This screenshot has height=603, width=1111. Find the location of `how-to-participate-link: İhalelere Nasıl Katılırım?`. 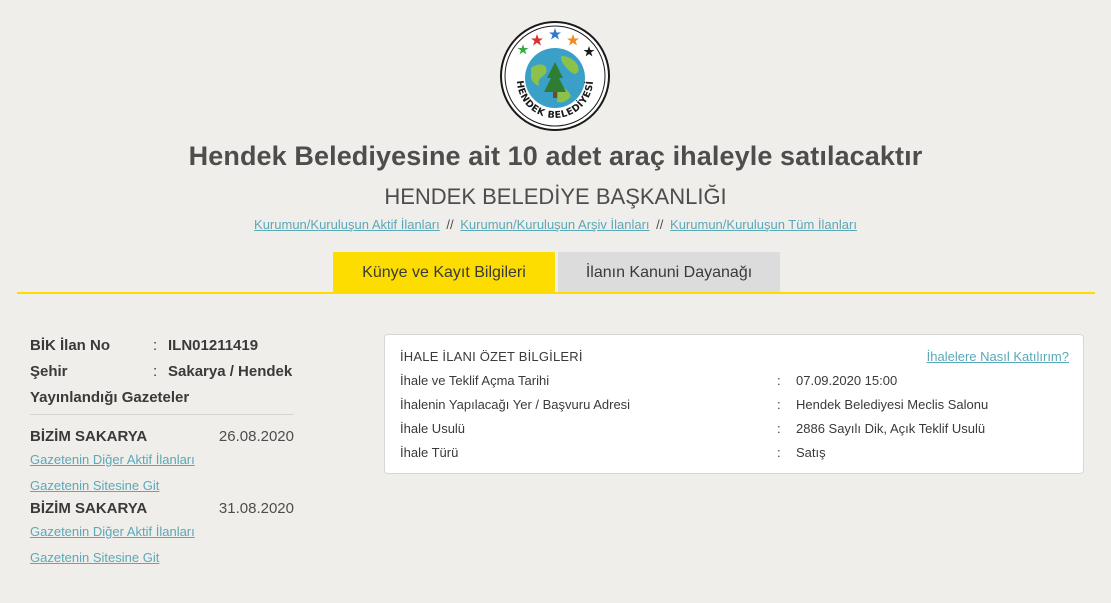

how-to-participate-link: İhalelere Nasıl Katılırım? is located at coordinates (998, 356).